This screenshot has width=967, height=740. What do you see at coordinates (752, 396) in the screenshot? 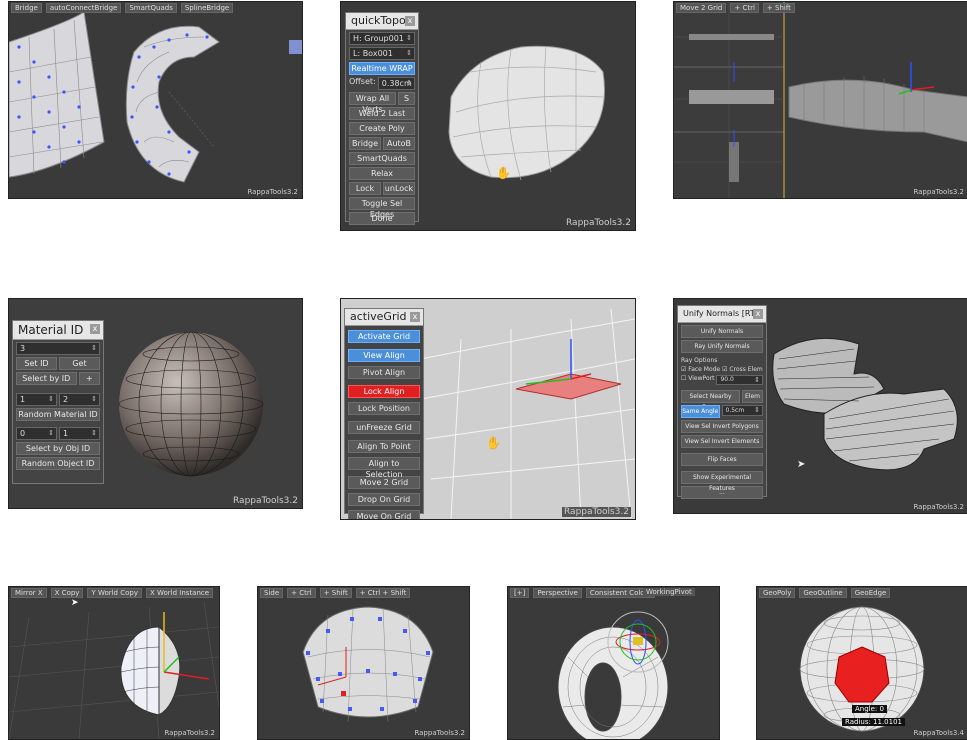
I see `elem-button: Elem` at bounding box center [752, 396].